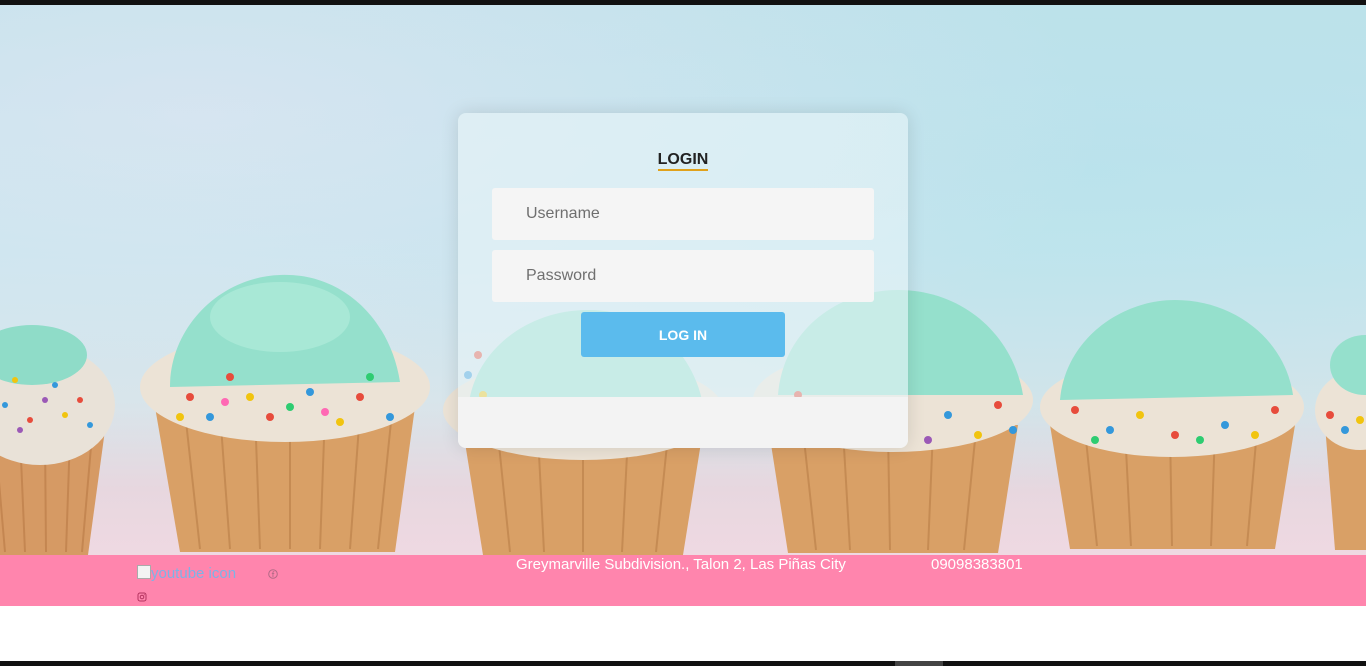 Image resolution: width=1366 pixels, height=666 pixels. What do you see at coordinates (683, 276) in the screenshot?
I see `password-input` at bounding box center [683, 276].